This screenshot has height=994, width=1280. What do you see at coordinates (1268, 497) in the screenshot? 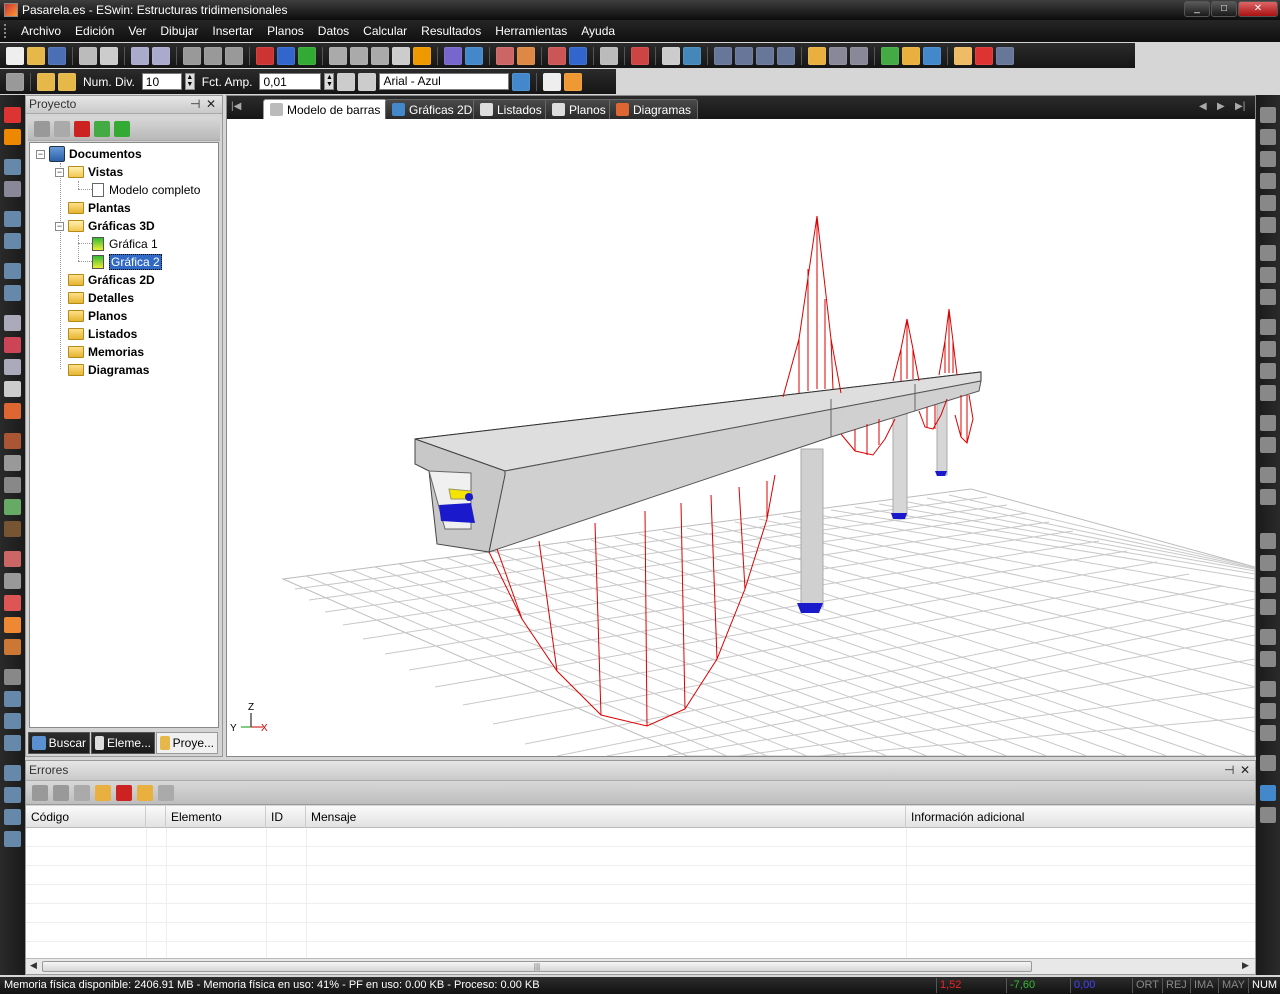
I see `pen-icon` at bounding box center [1268, 497].